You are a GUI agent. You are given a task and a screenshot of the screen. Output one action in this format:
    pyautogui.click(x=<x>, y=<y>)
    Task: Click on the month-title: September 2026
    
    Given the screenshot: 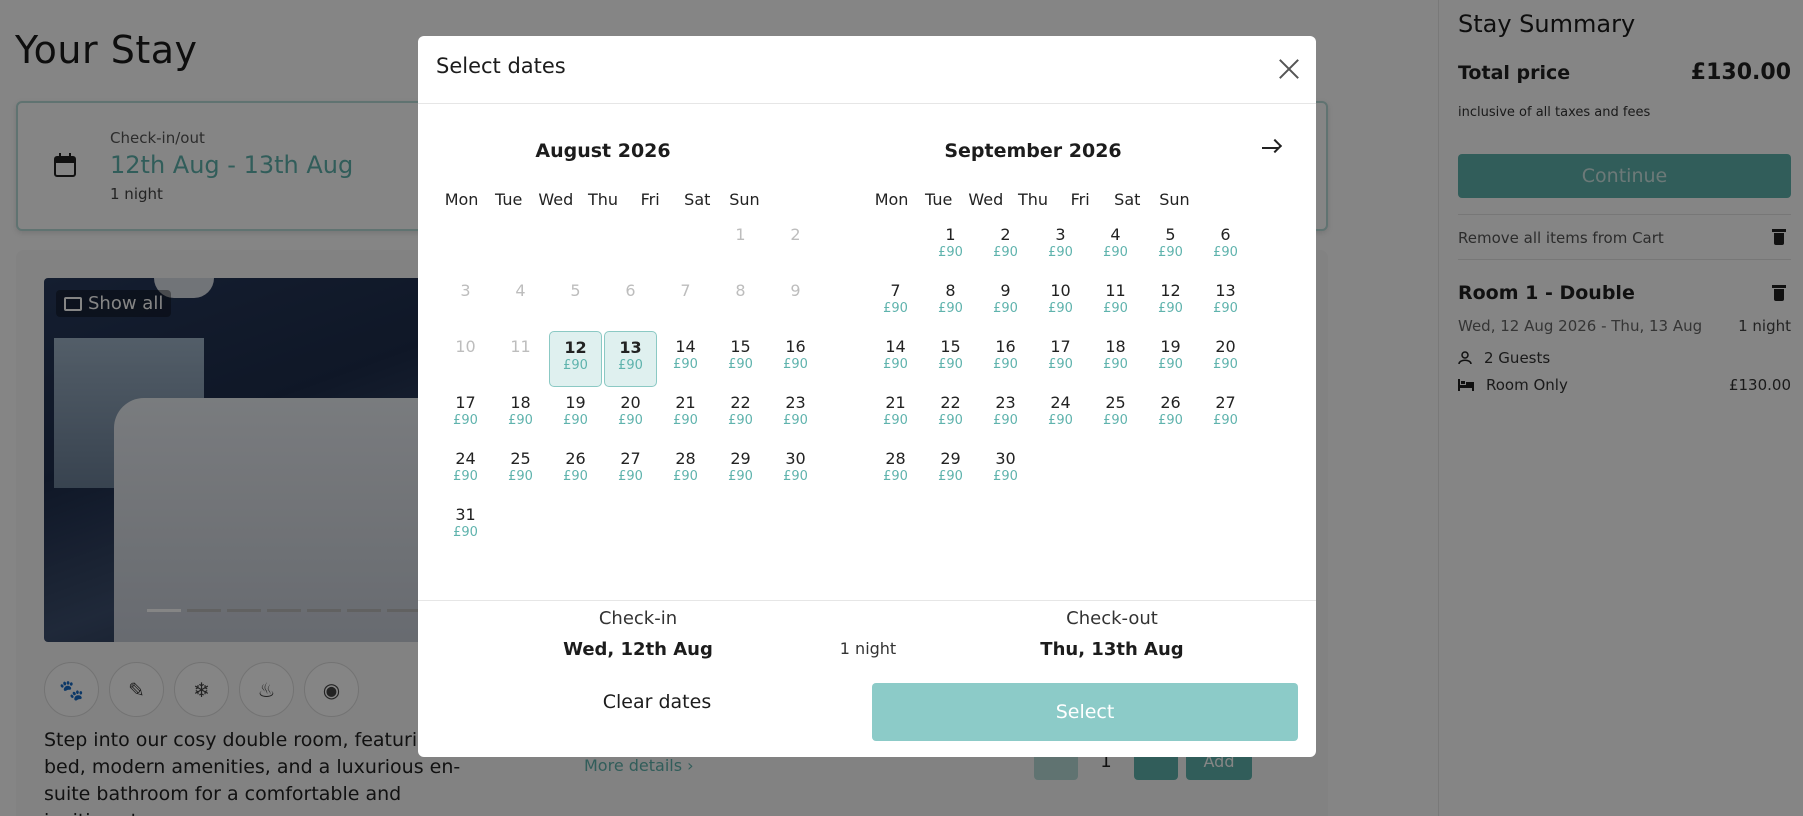 What is the action you would take?
    pyautogui.click(x=1033, y=151)
    